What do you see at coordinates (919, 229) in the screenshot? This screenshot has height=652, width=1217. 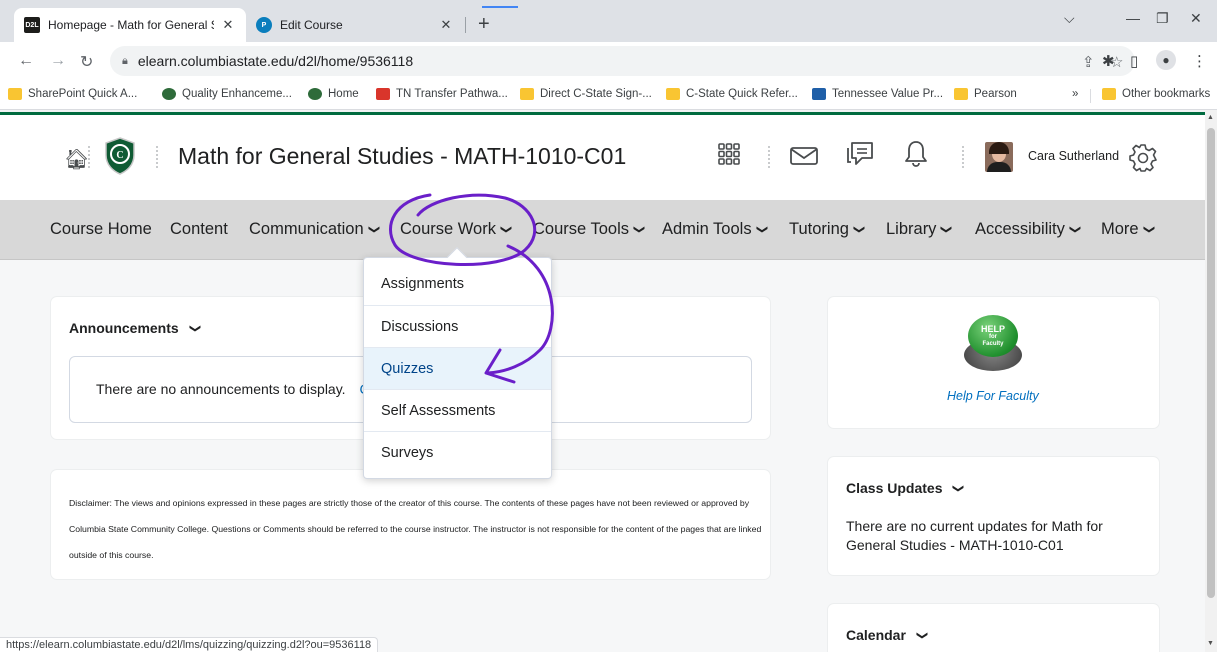 I see `nav-library: Library ❯` at bounding box center [919, 229].